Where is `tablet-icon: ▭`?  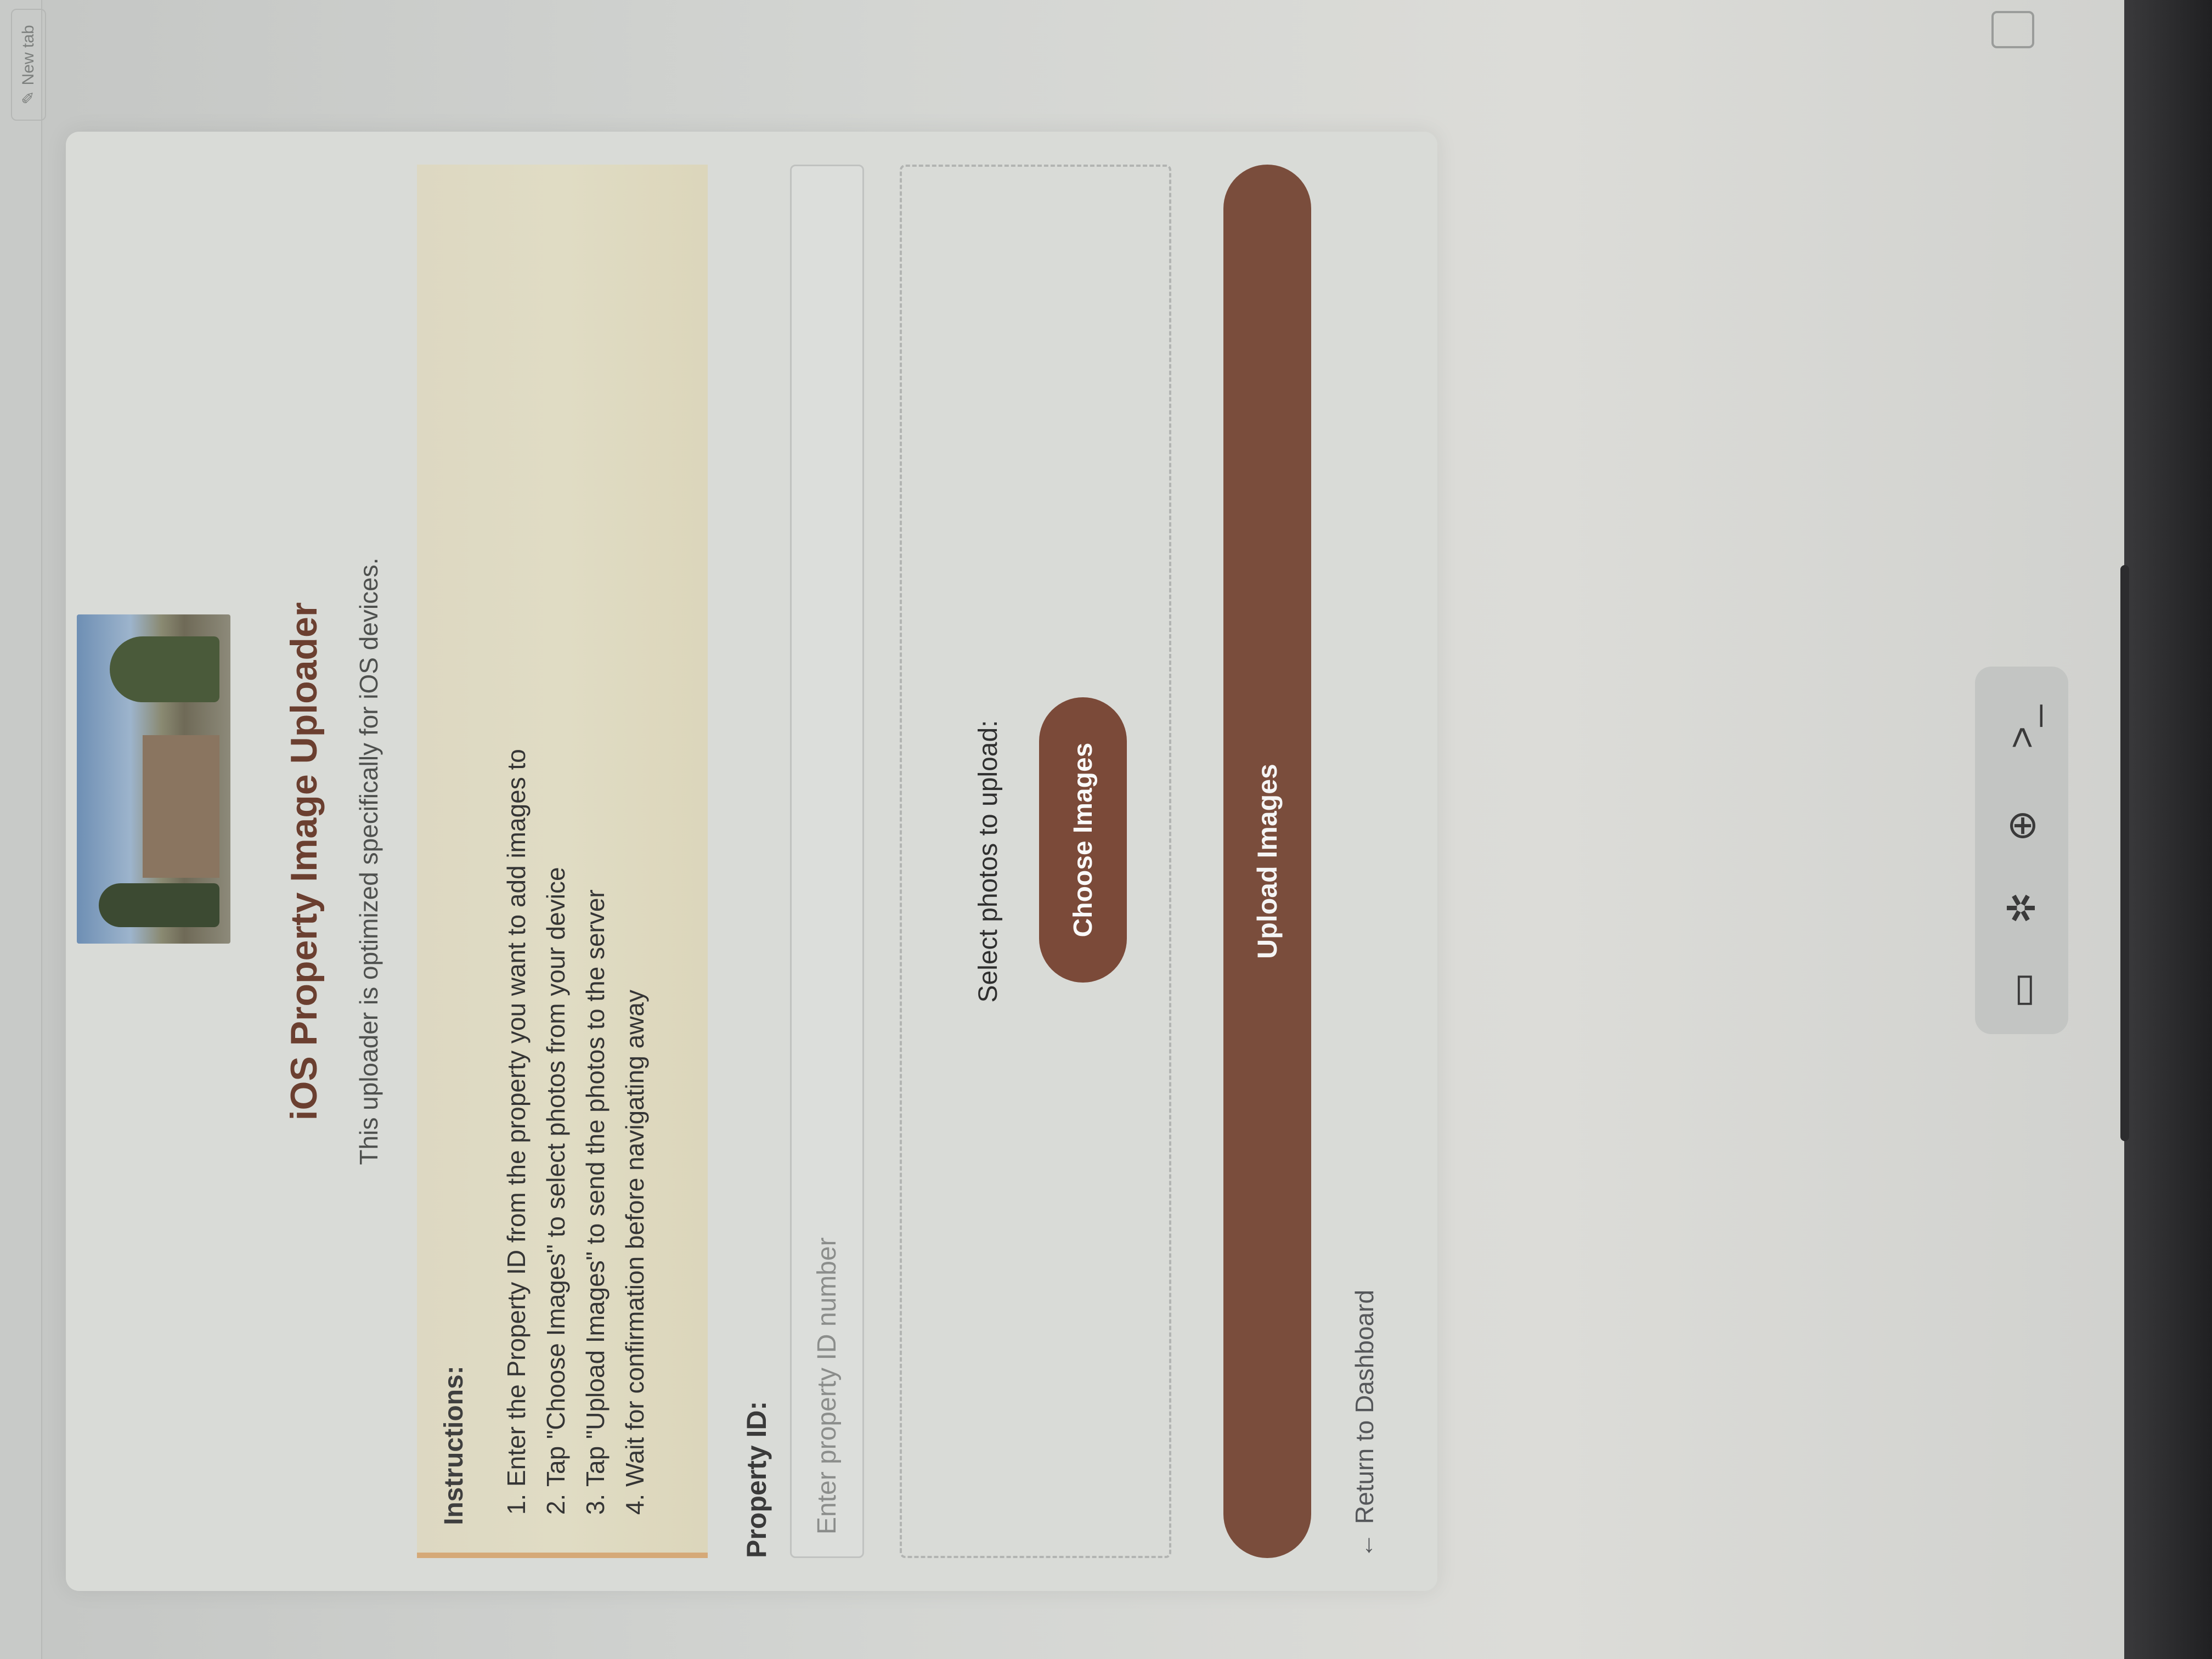
tablet-icon: ▭ is located at coordinates (2022, 991).